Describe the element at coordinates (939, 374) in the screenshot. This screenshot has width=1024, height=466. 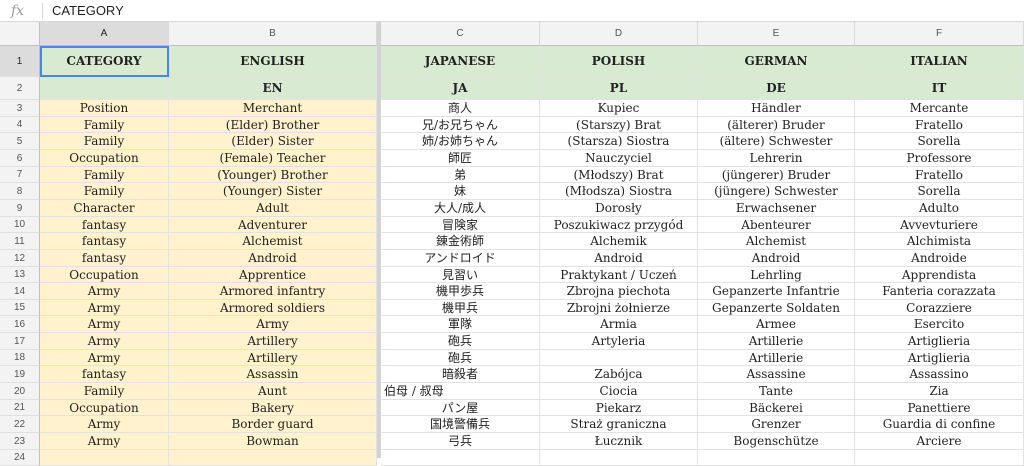
I see `cell-f19: Assassino` at that location.